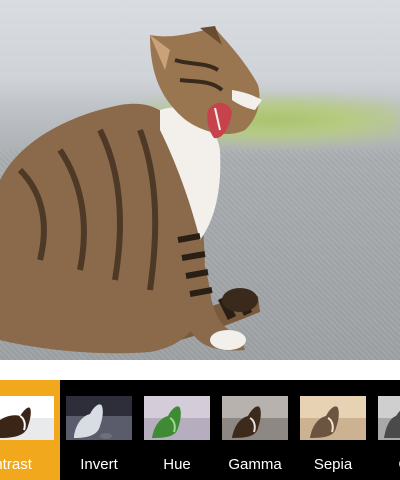 Image resolution: width=400 pixels, height=480 pixels. What do you see at coordinates (386, 464) in the screenshot?
I see `filter-label: Gra` at bounding box center [386, 464].